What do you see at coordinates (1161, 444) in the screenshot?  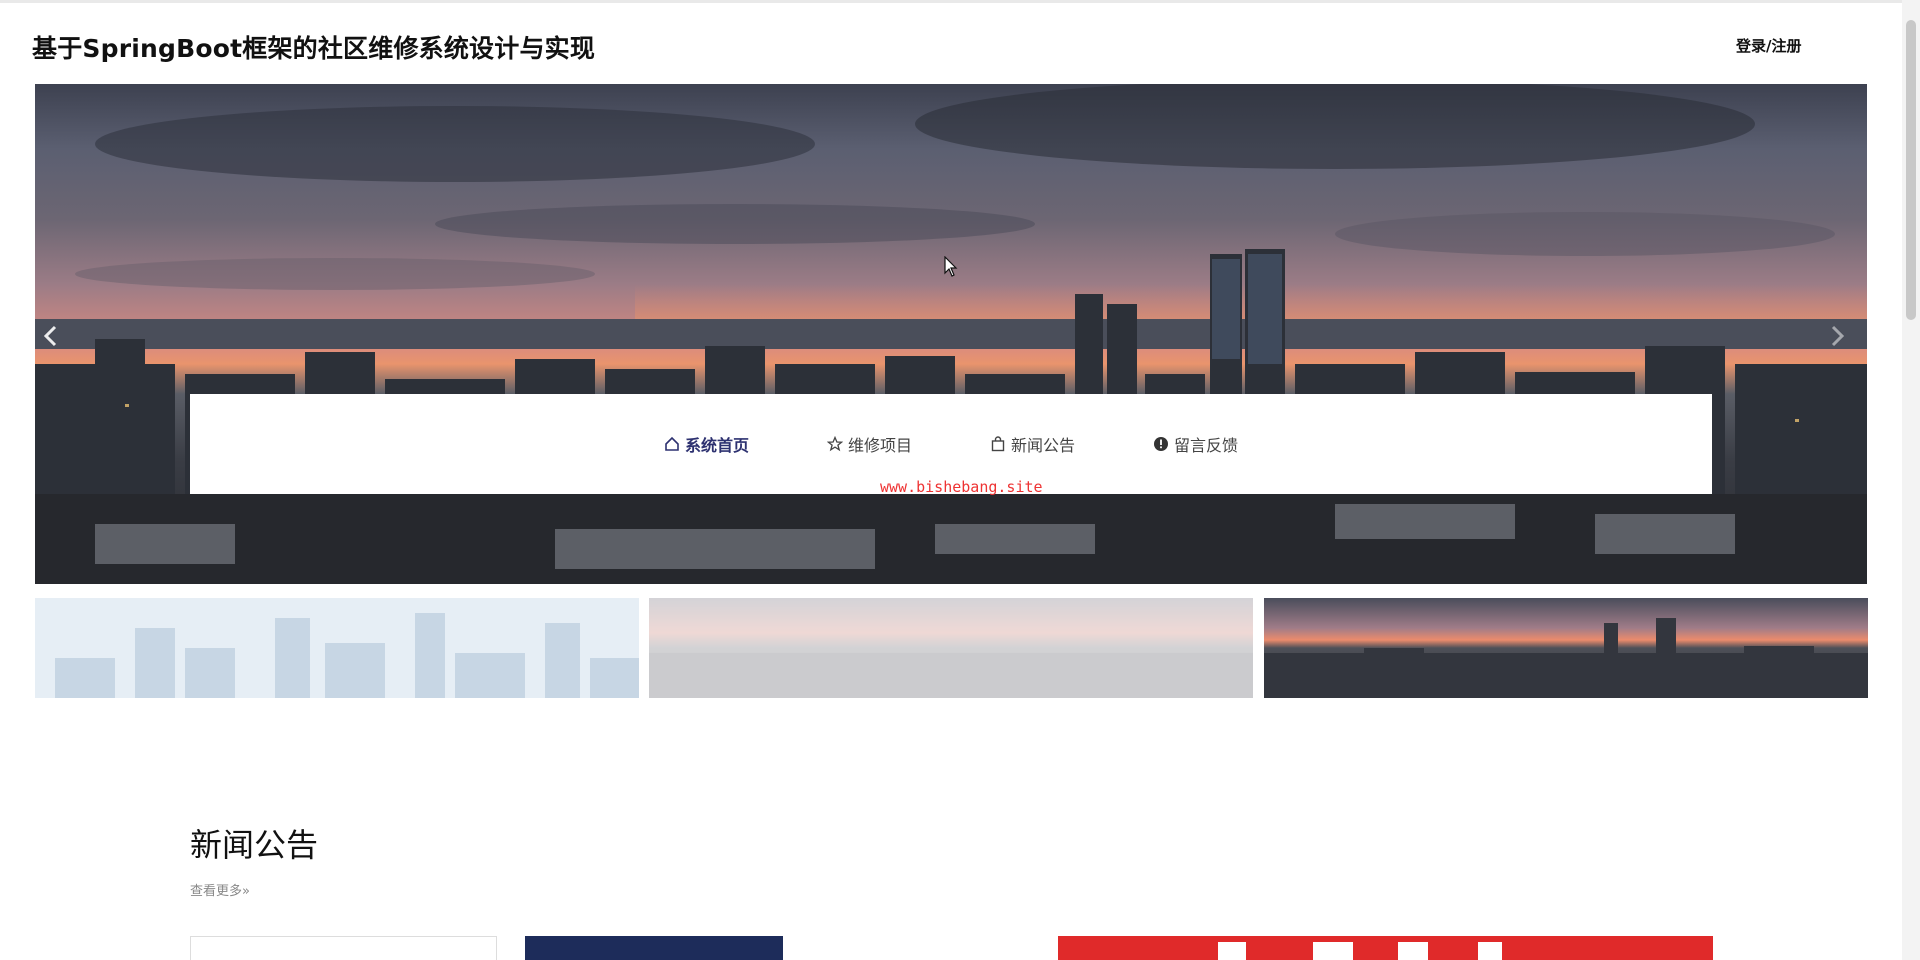 I see `alert-icon` at bounding box center [1161, 444].